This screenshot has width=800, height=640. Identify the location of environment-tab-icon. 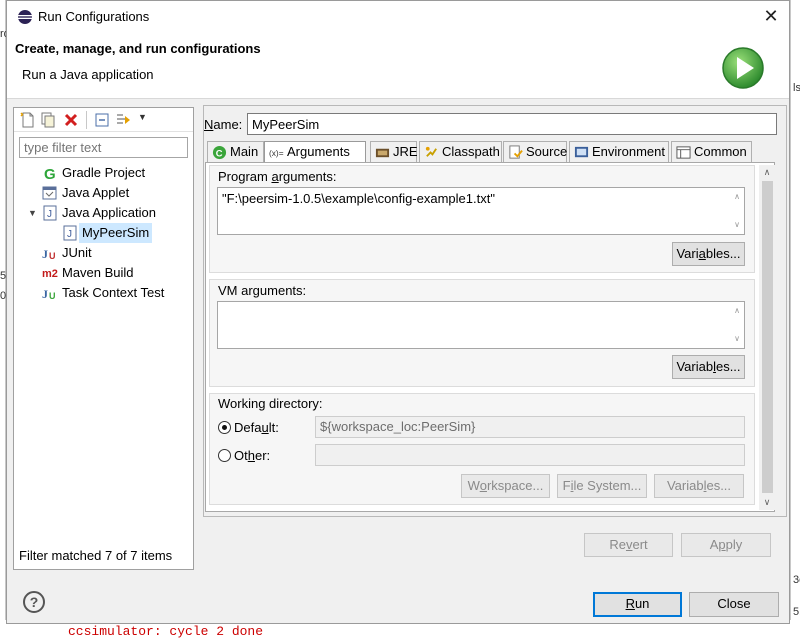
(581, 152).